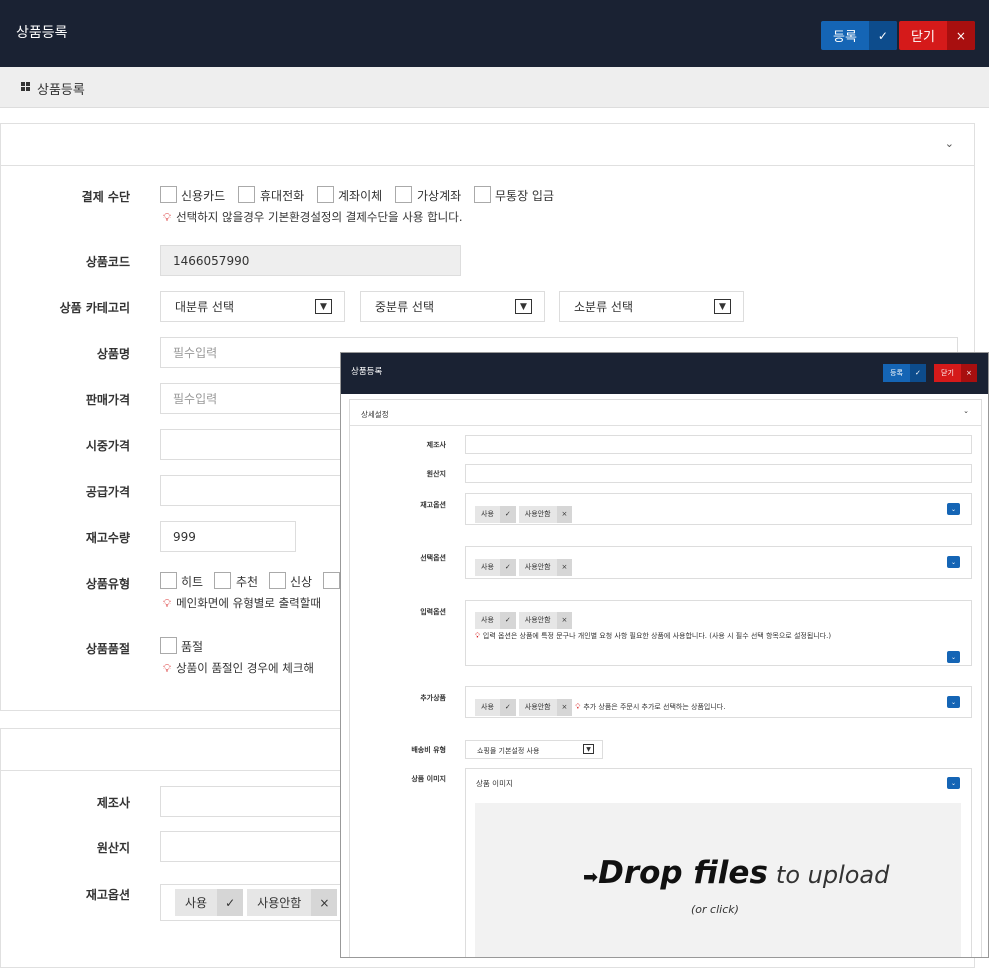 The image size is (989, 968). Describe the element at coordinates (107, 400) in the screenshot. I see `price-label: 판매가격` at that location.